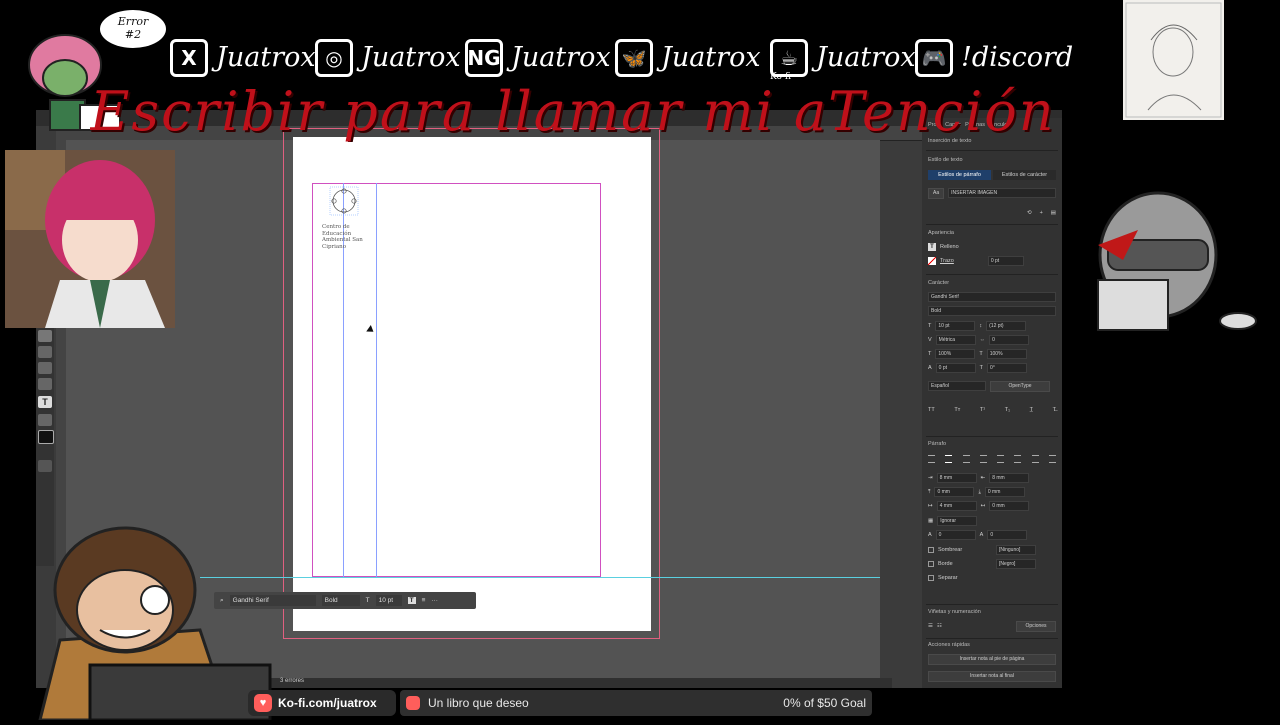 The height and width of the screenshot is (725, 1280). What do you see at coordinates (931, 410) in the screenshot?
I see `all-caps-icon: TT` at bounding box center [931, 410].